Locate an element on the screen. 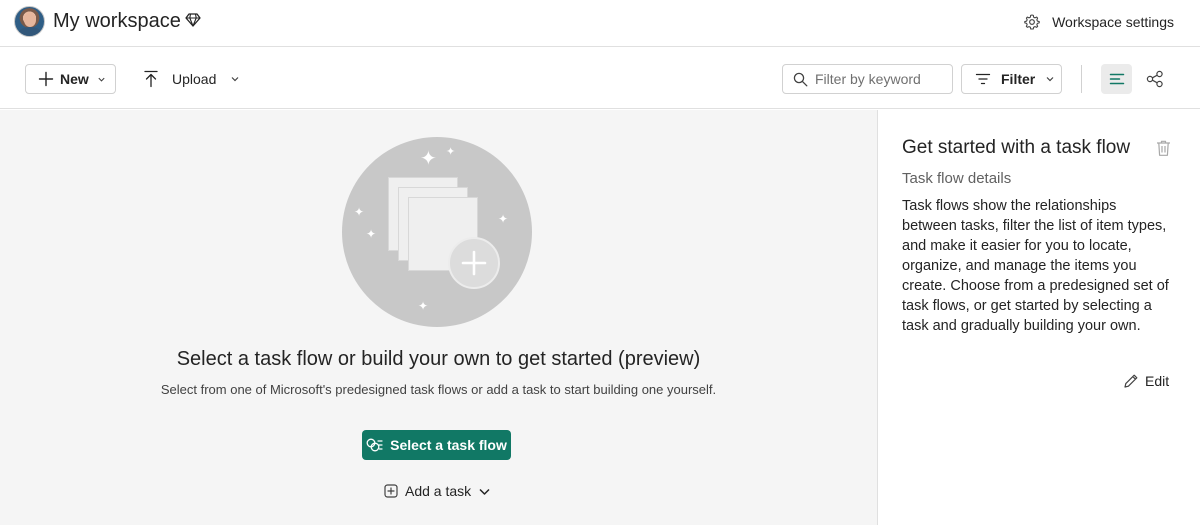 The width and height of the screenshot is (1200, 525). plus-icon is located at coordinates (46, 79).